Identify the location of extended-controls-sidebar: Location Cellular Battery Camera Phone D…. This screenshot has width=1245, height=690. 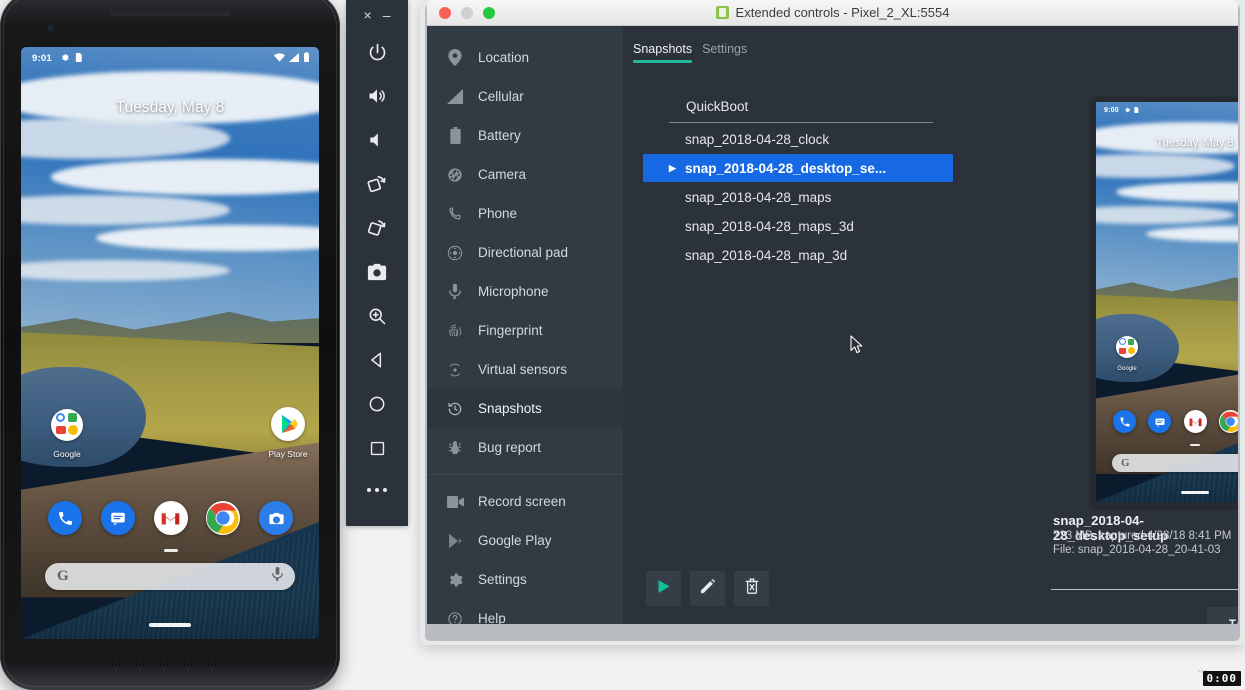
(525, 325).